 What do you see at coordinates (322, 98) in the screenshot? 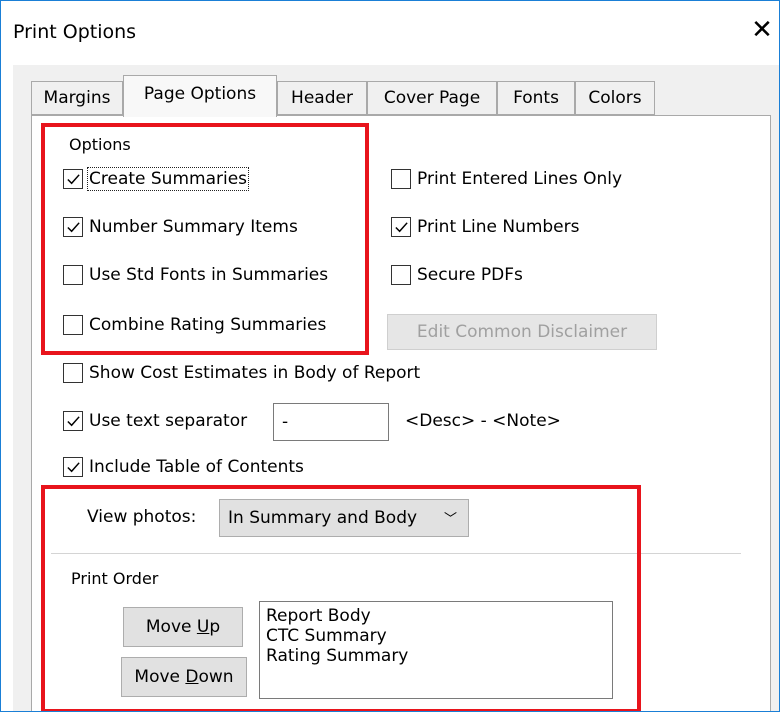
I see `tab-header: Header` at bounding box center [322, 98].